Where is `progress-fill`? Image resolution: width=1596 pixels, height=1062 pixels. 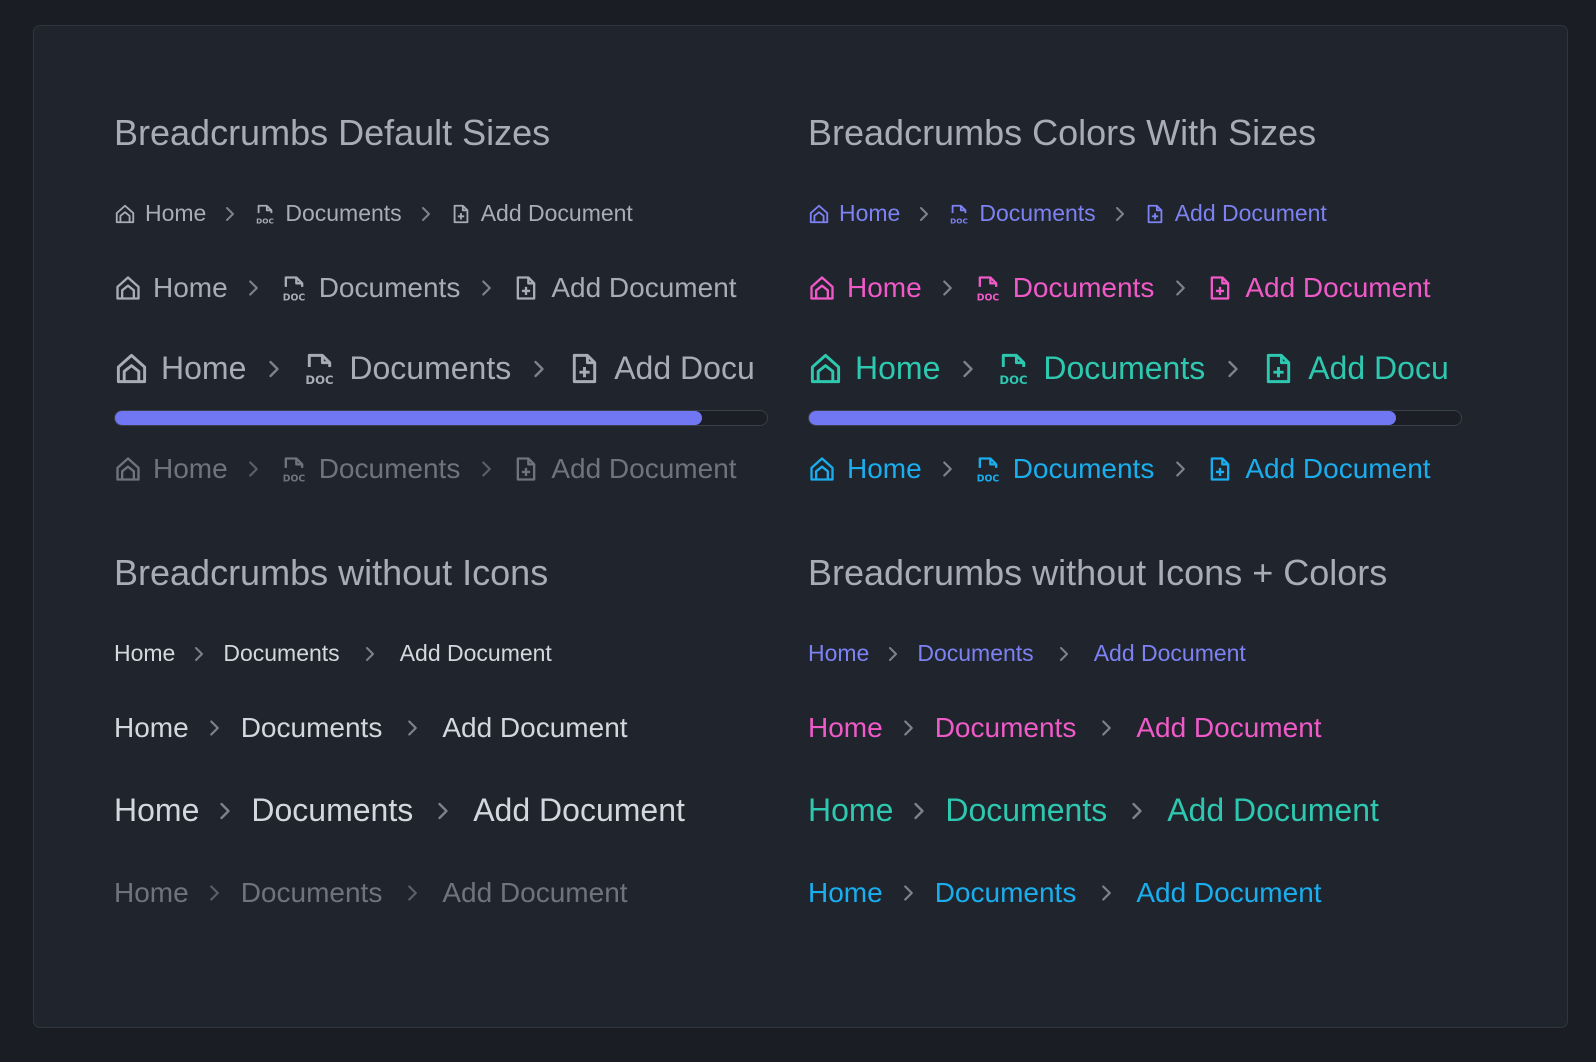
progress-fill is located at coordinates (408, 418).